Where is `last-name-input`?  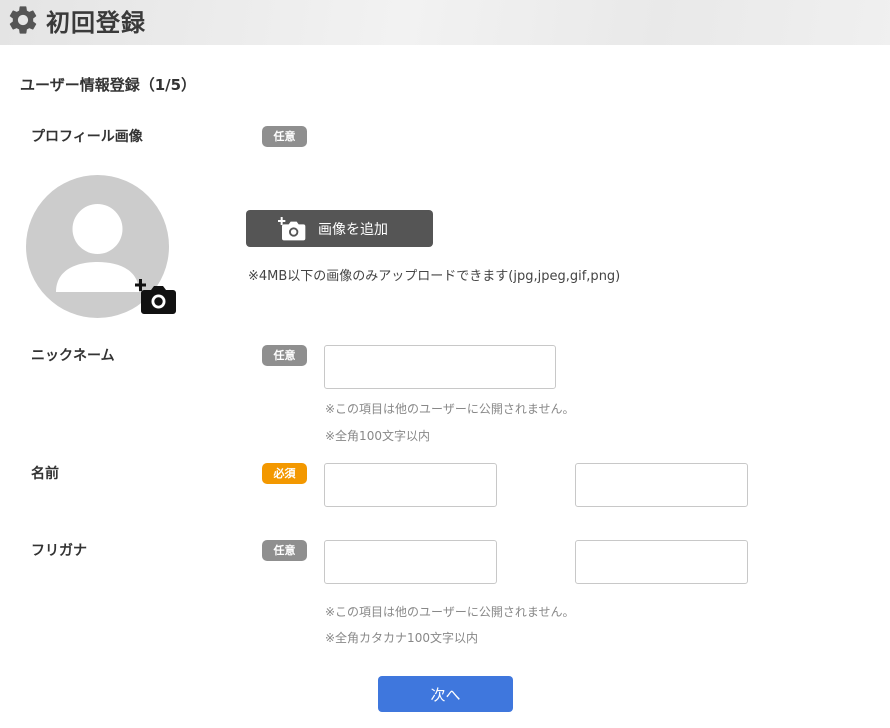 last-name-input is located at coordinates (410, 485).